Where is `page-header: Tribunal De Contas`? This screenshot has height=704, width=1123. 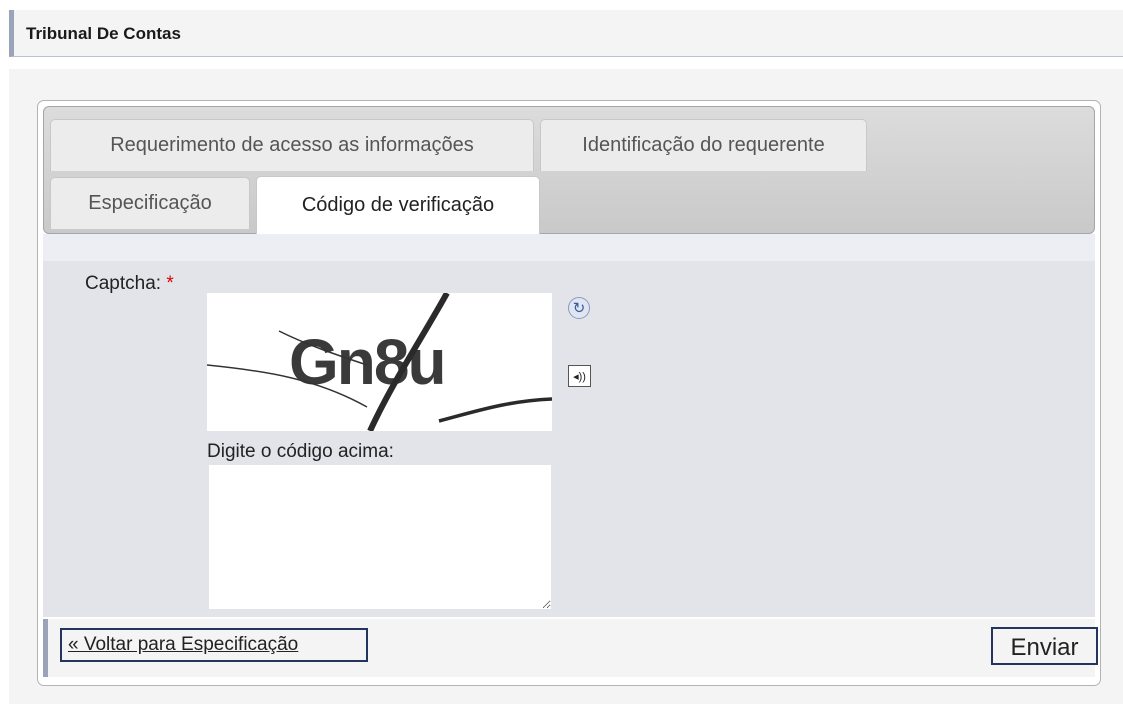 page-header: Tribunal De Contas is located at coordinates (566, 33).